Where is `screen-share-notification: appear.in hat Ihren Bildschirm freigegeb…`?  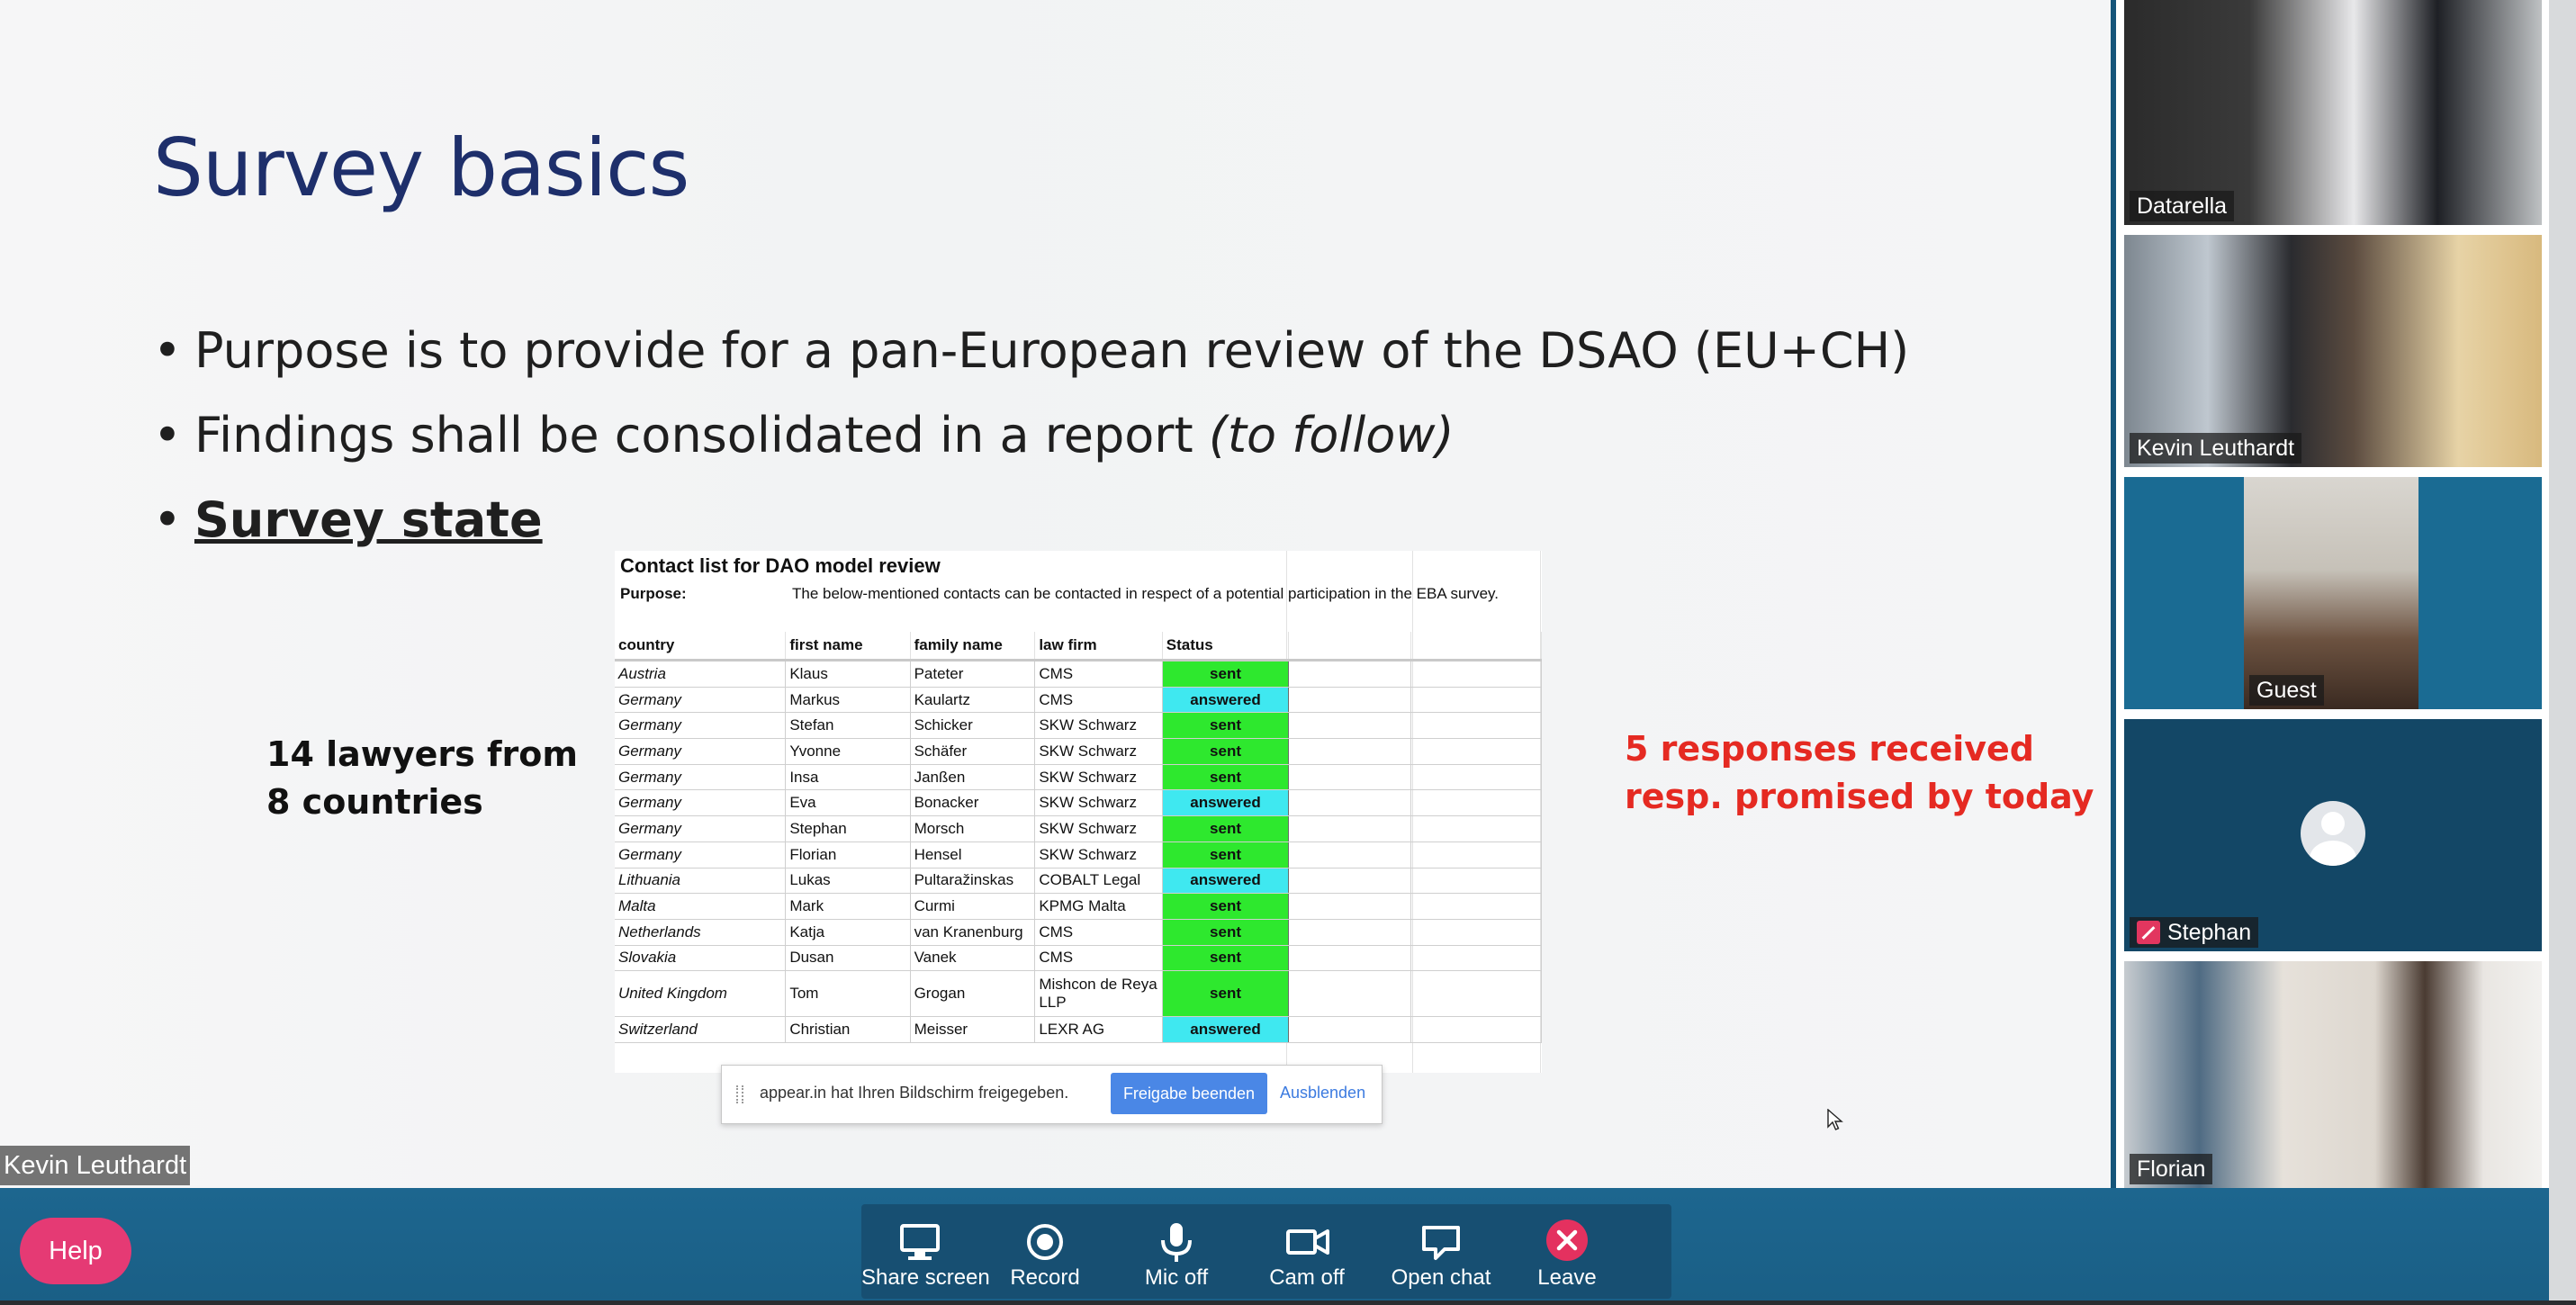
screen-share-notification: appear.in hat Ihren Bildschirm freigegeb… is located at coordinates (1052, 1094).